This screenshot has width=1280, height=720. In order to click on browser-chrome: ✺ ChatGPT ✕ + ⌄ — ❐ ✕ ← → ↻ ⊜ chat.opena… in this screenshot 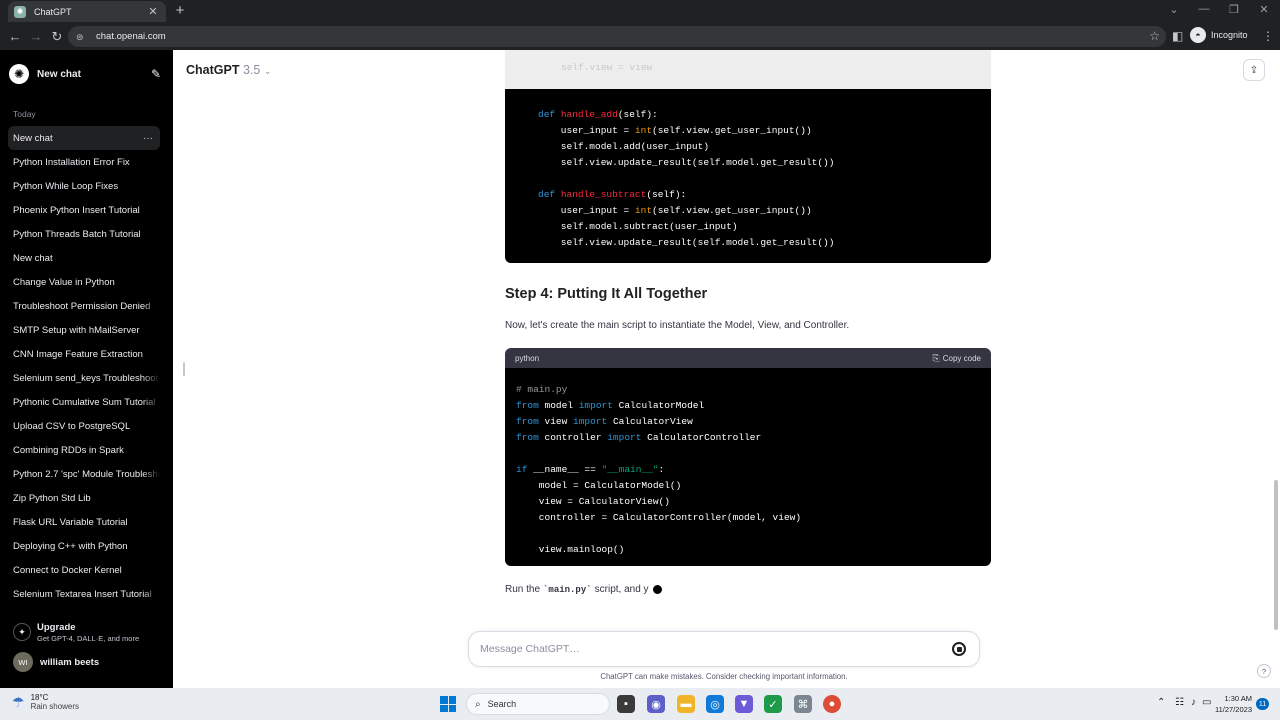, I will do `click(640, 25)`.